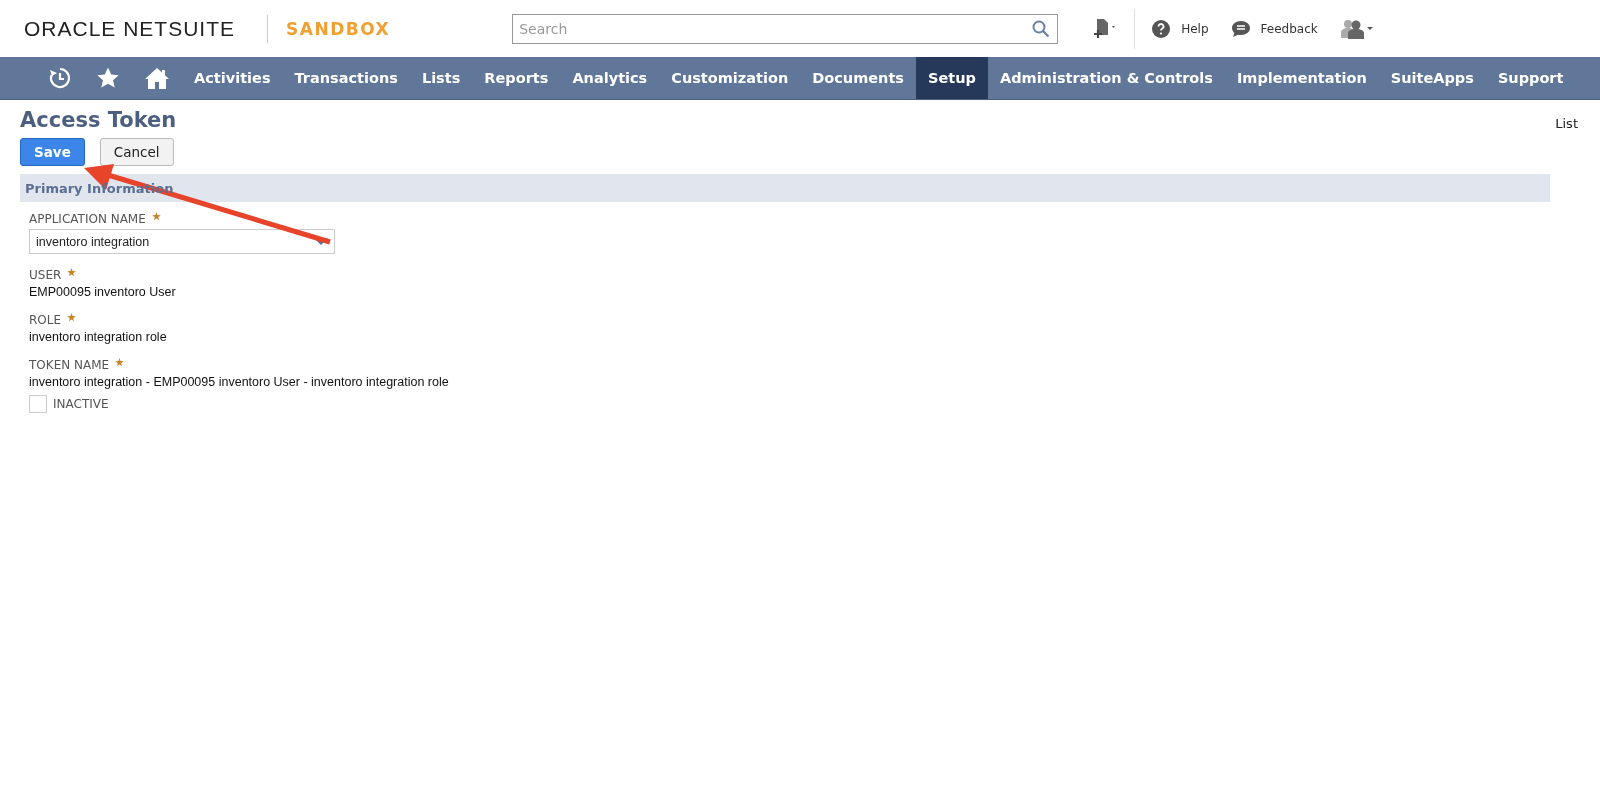  Describe the element at coordinates (338, 28) in the screenshot. I see `environment-label: SANDBOX` at that location.